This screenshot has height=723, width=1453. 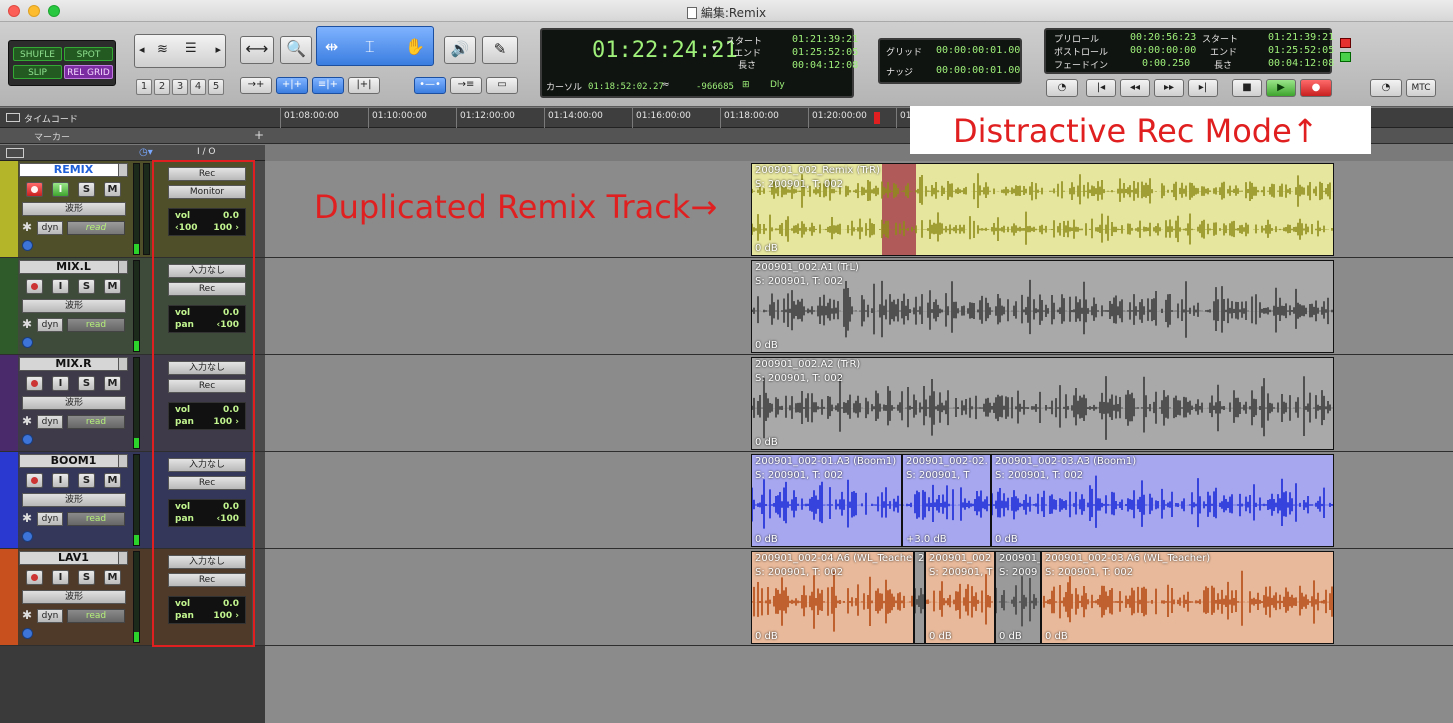 I want to click on stop-icon: ■, so click(x=1247, y=88).